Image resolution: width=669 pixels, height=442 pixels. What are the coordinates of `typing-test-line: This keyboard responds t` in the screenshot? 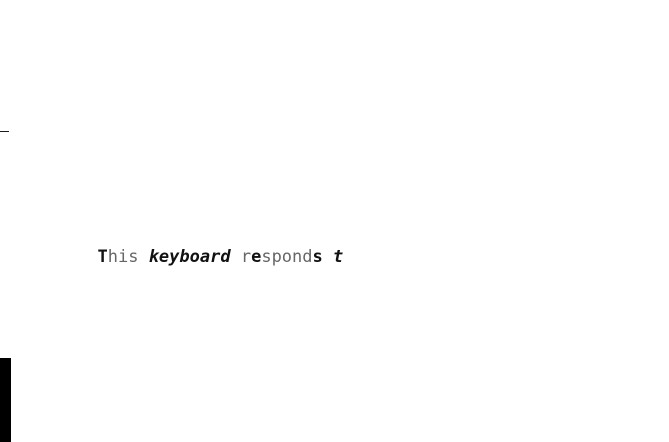 It's located at (210, 247).